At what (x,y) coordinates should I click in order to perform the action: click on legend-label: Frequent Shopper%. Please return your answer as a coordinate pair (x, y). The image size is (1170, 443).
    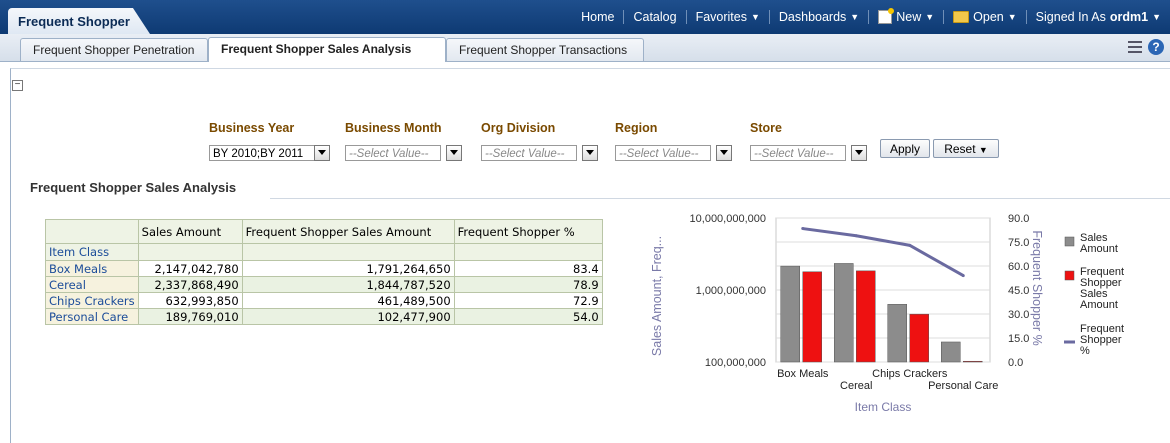
    Looking at the image, I should click on (1102, 340).